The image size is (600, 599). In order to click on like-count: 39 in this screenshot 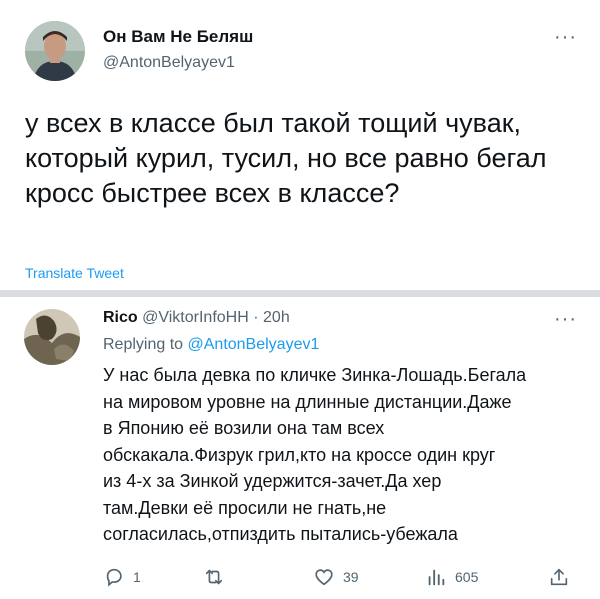, I will do `click(351, 577)`.